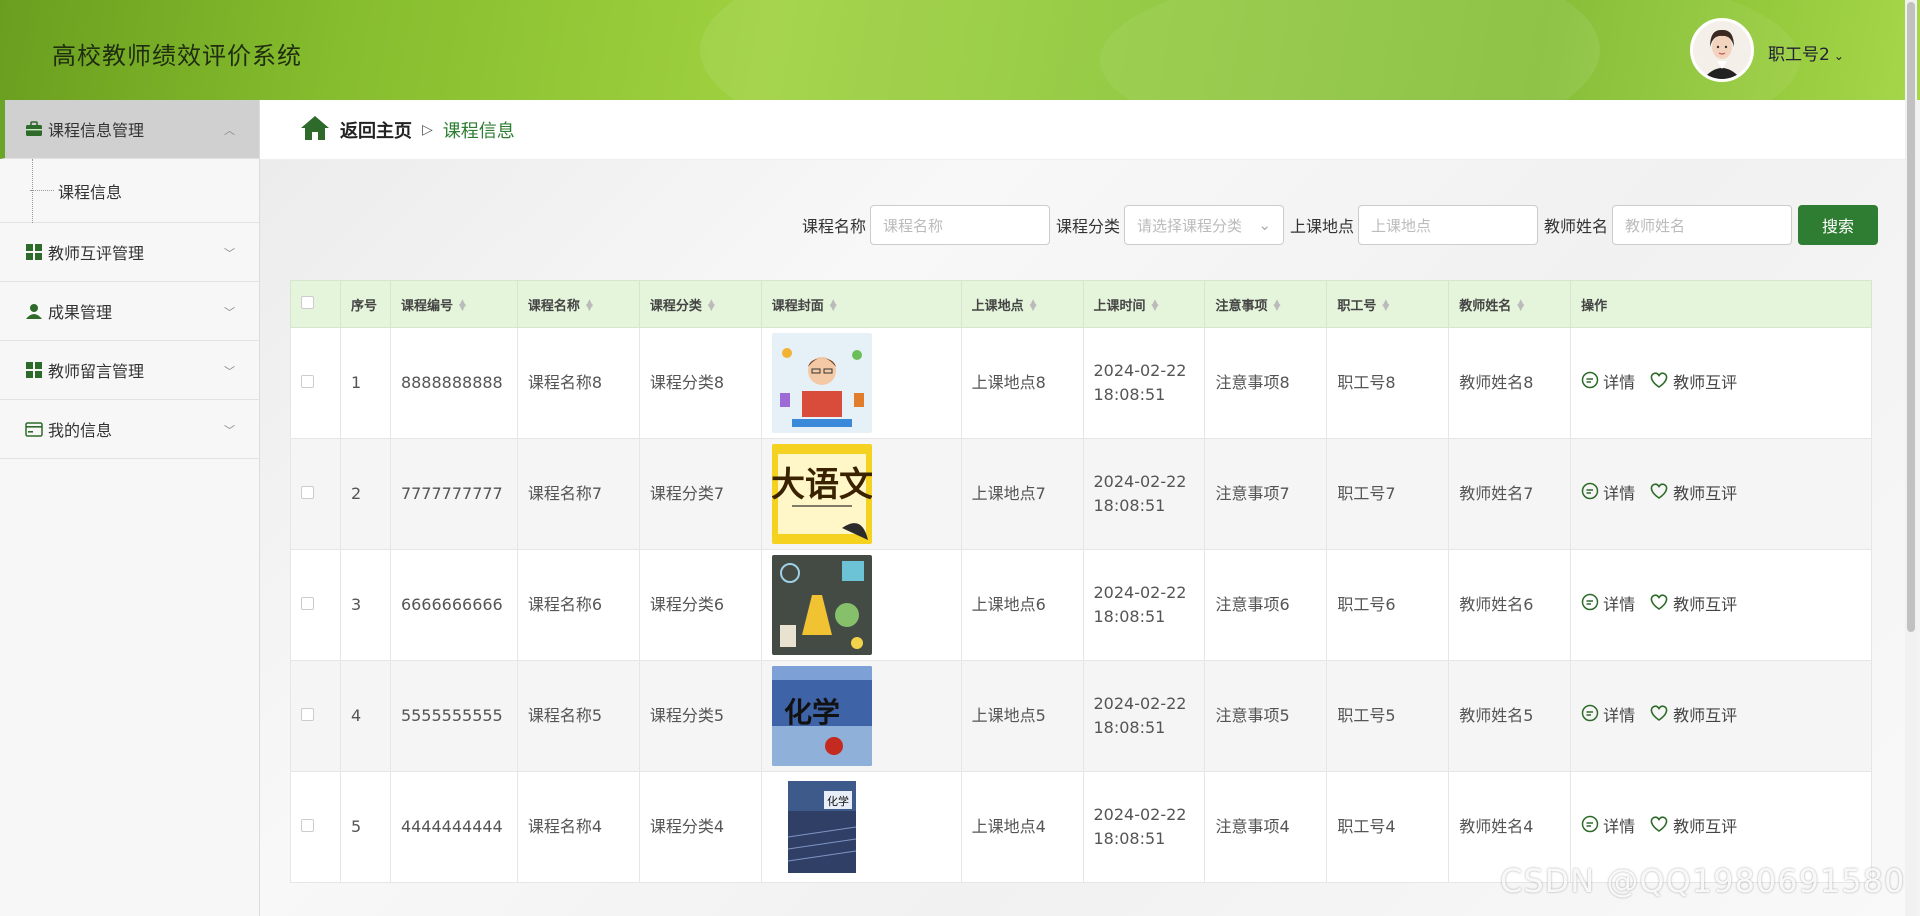 This screenshot has height=916, width=1920. What do you see at coordinates (34, 252) in the screenshot?
I see `grid-icon` at bounding box center [34, 252].